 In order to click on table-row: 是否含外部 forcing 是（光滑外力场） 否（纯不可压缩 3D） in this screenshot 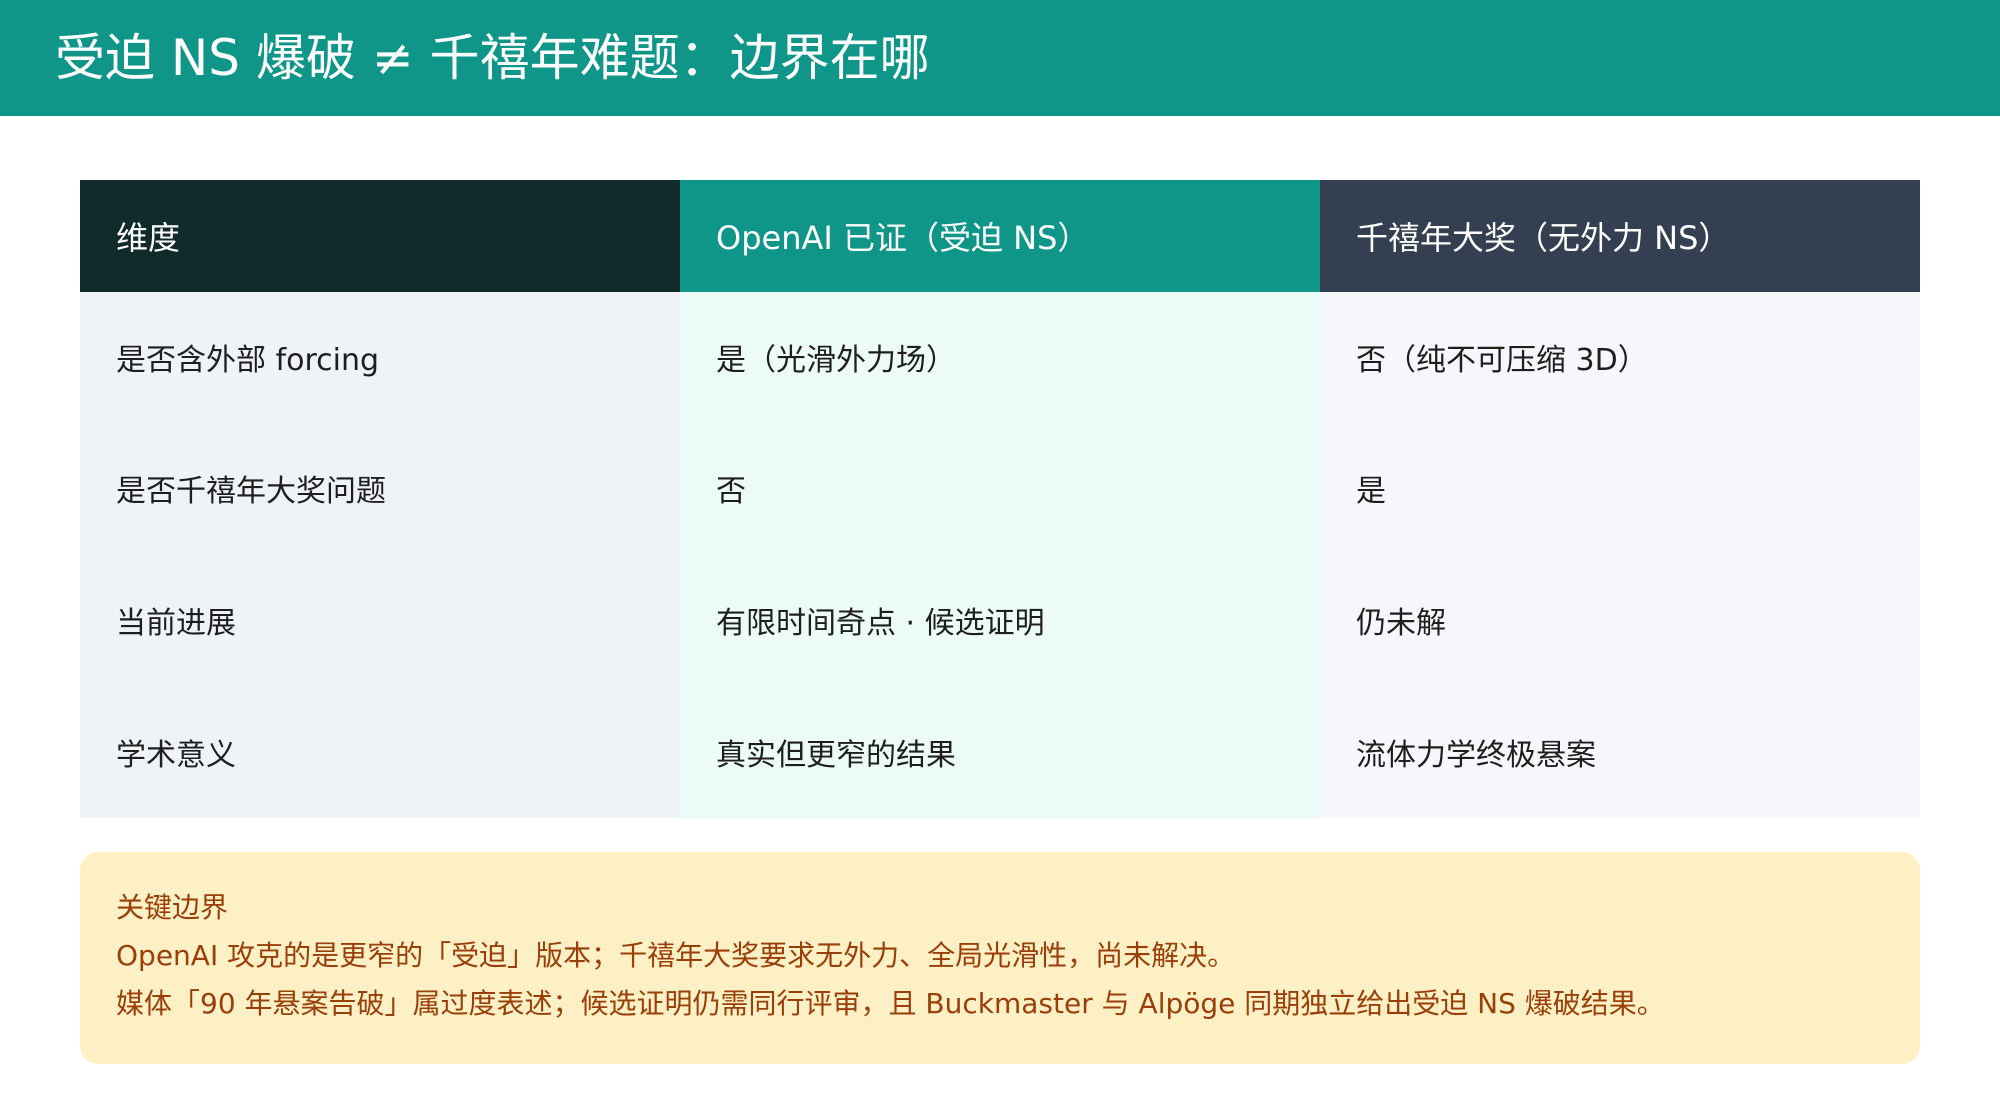, I will do `click(1000, 357)`.